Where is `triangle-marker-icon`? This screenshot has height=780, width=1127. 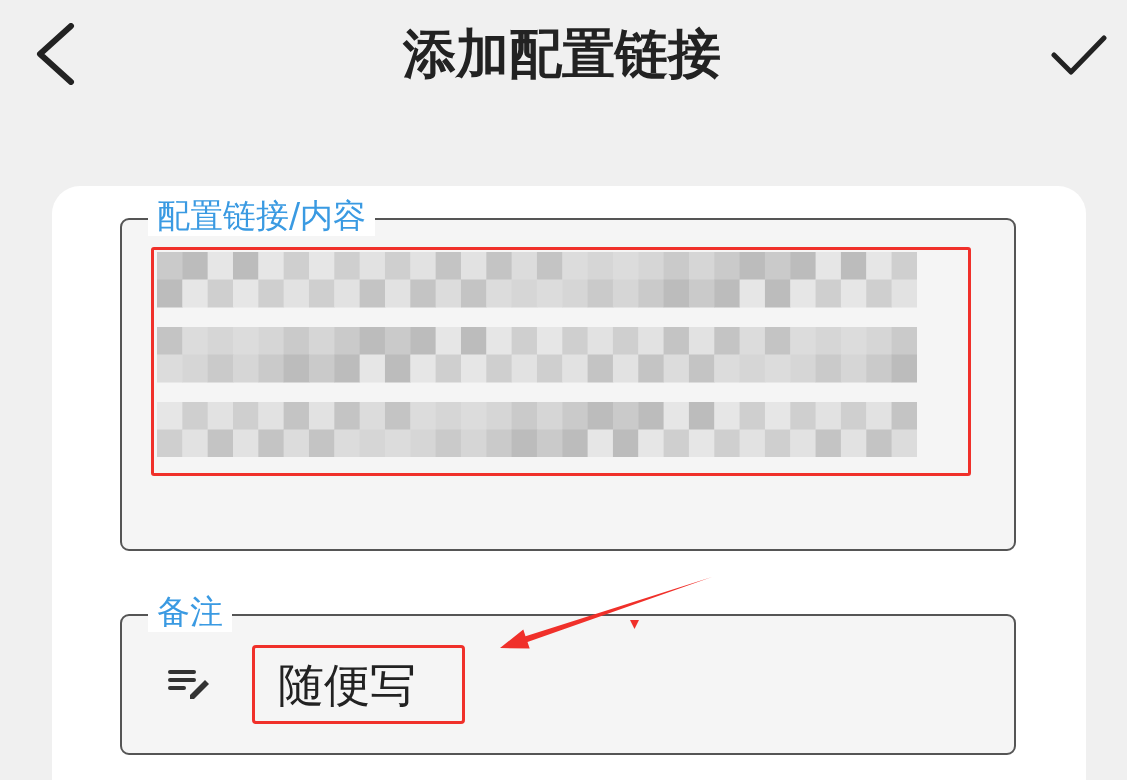 triangle-marker-icon is located at coordinates (634, 624).